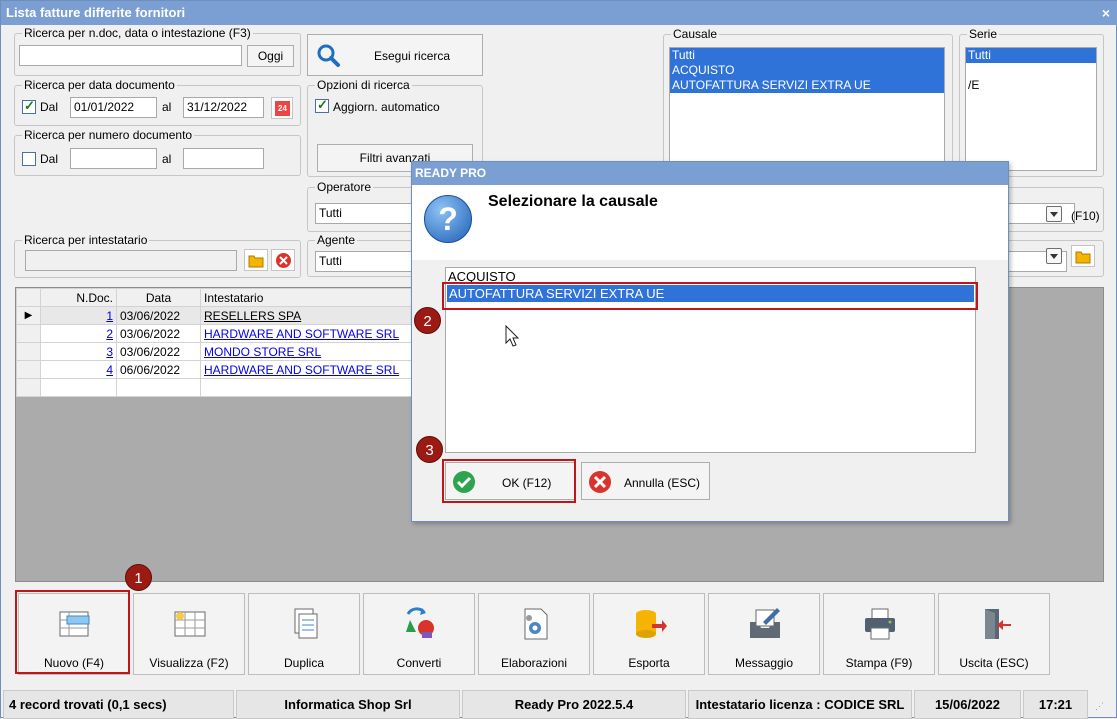 This screenshot has height=719, width=1117. Describe the element at coordinates (72, 632) in the screenshot. I see `highlight-new-button` at that location.